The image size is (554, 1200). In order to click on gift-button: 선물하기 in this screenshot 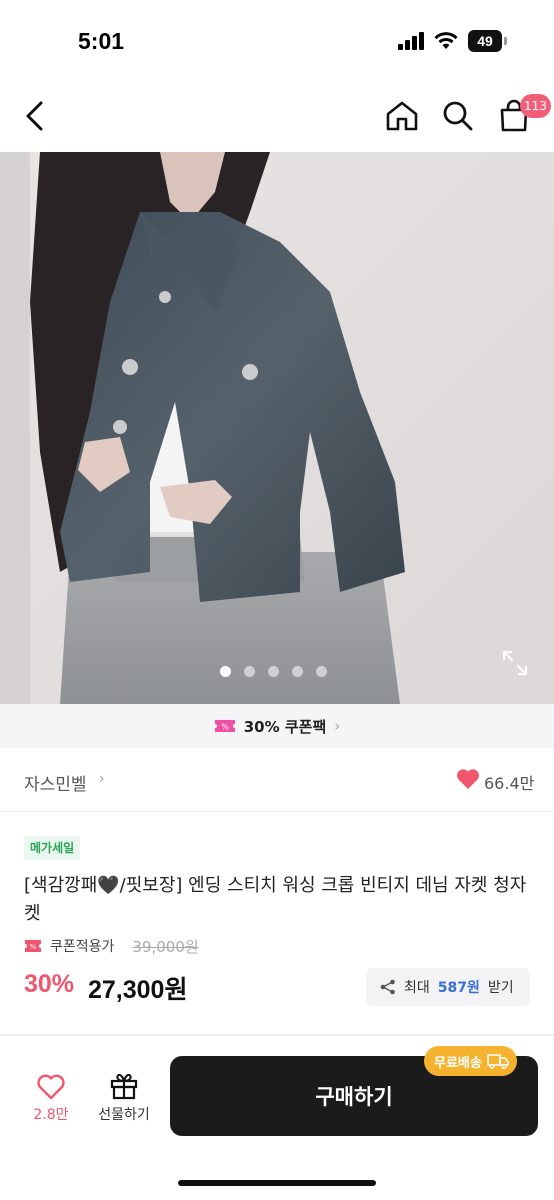, I will do `click(124, 1098)`.